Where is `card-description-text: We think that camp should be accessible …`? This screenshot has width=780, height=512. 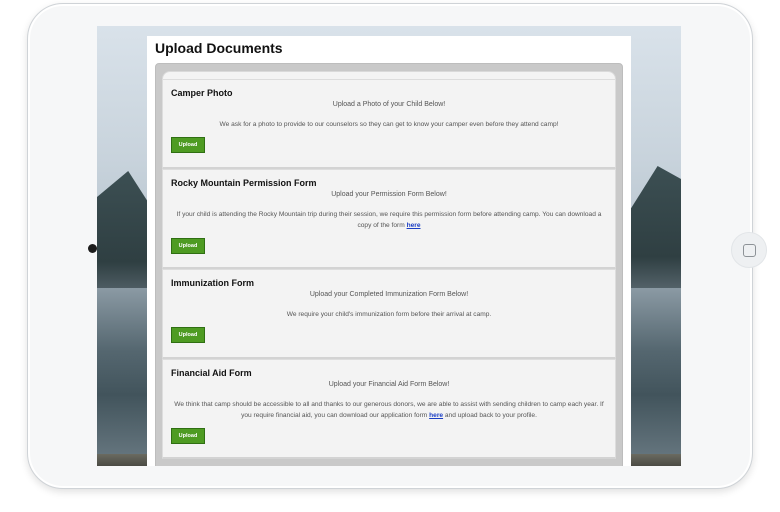 card-description-text: We think that camp should be accessible … is located at coordinates (389, 410).